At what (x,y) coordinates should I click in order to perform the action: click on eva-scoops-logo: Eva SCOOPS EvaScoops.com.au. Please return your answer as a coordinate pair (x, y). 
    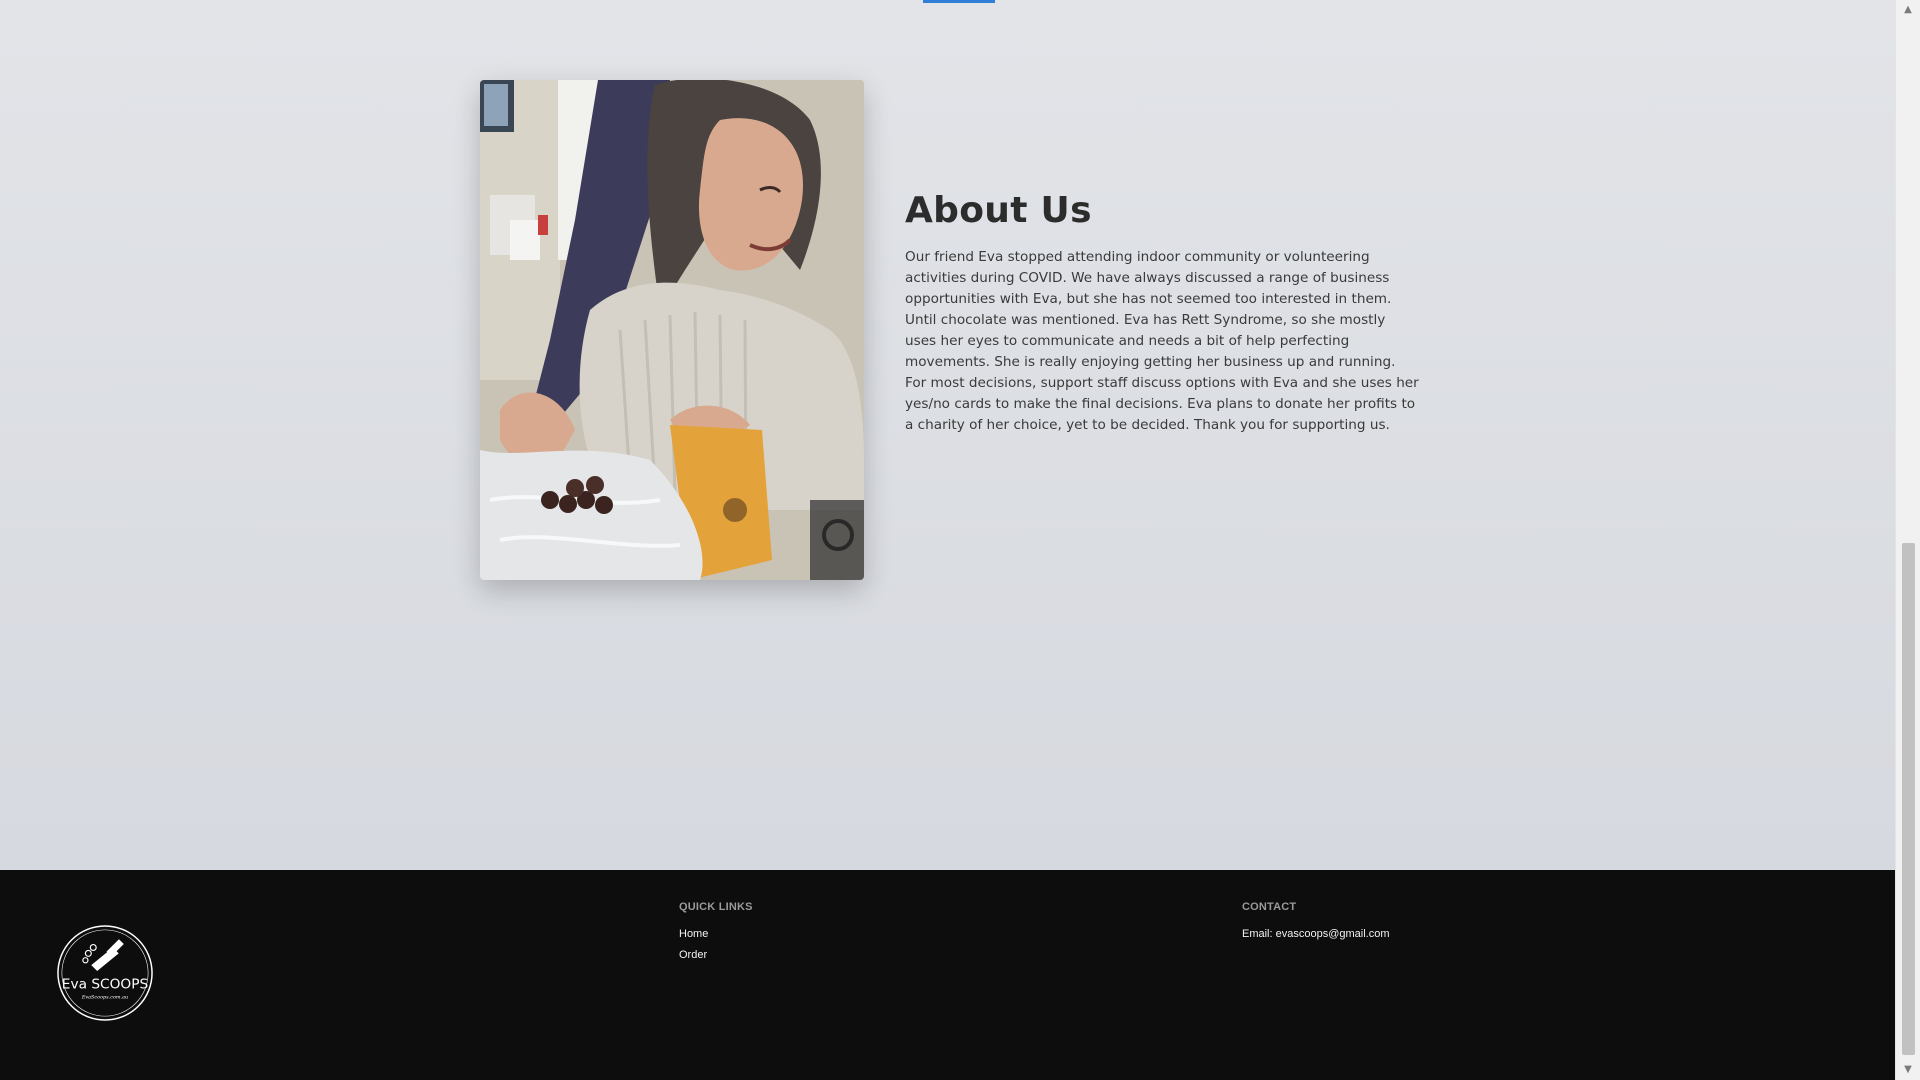
    Looking at the image, I should click on (105, 973).